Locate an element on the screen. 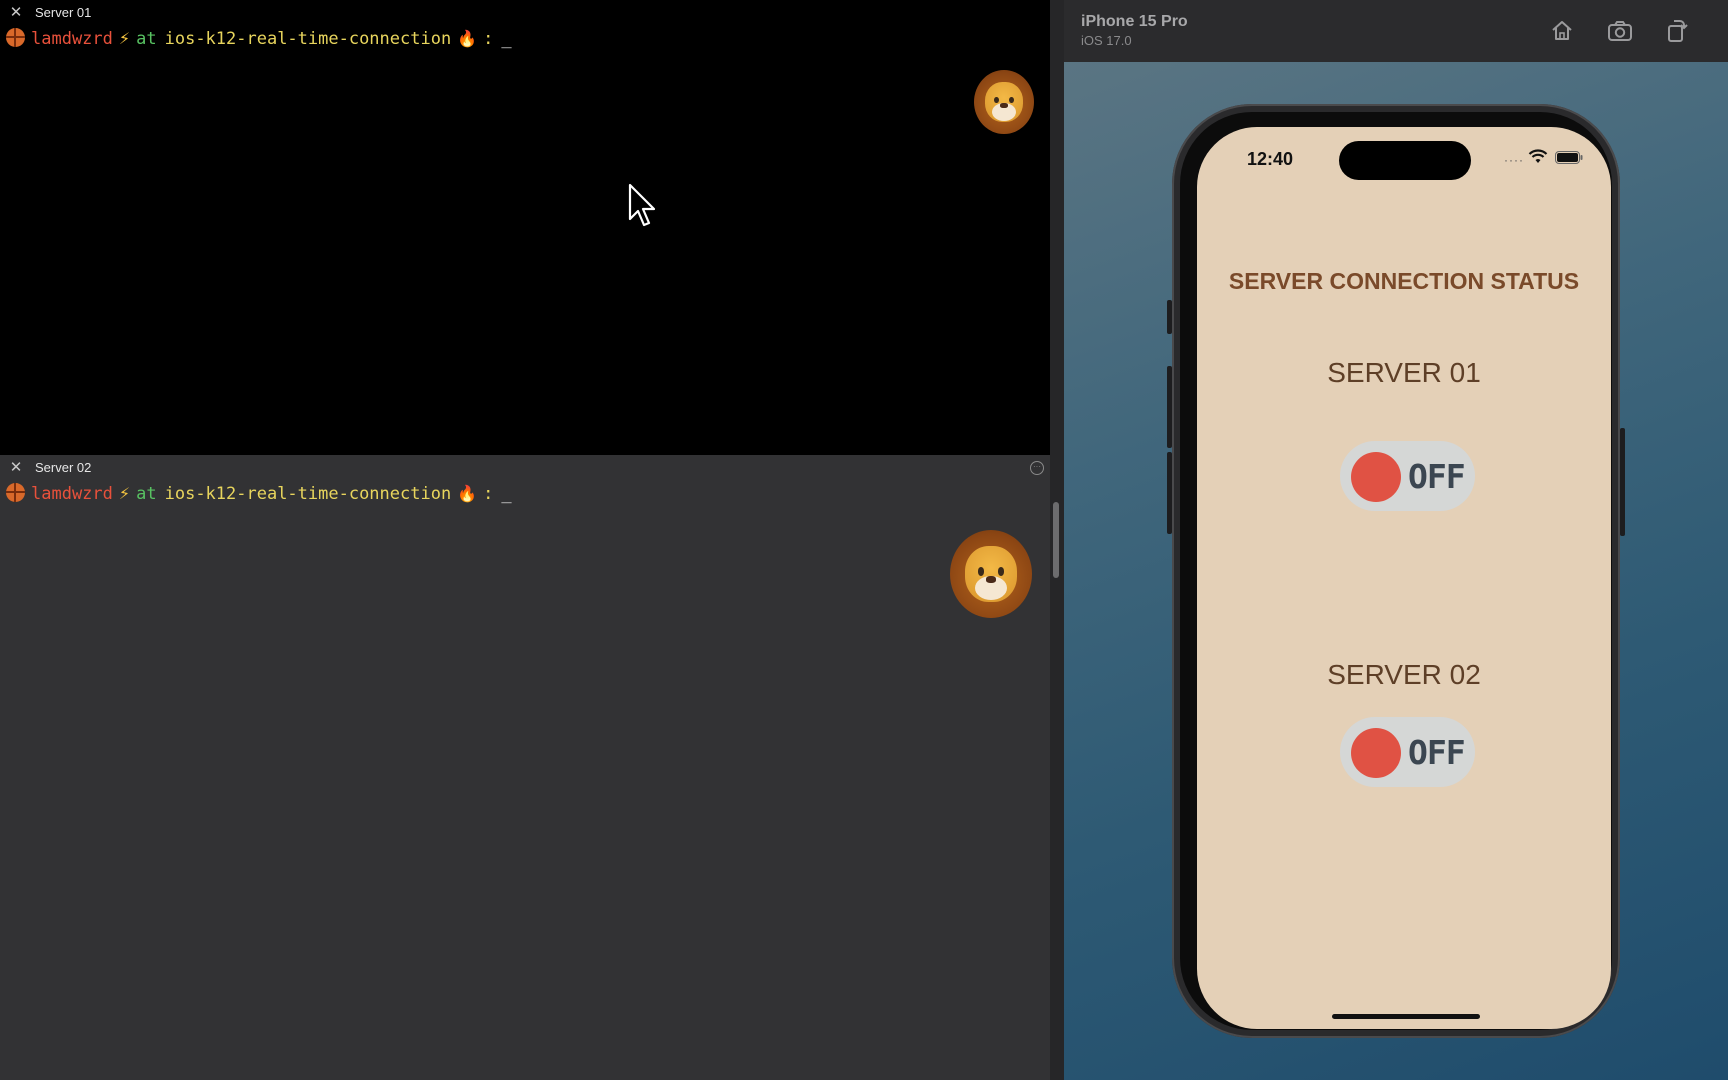 The height and width of the screenshot is (1080, 1728). mouse-pointer-icon is located at coordinates (642, 205).